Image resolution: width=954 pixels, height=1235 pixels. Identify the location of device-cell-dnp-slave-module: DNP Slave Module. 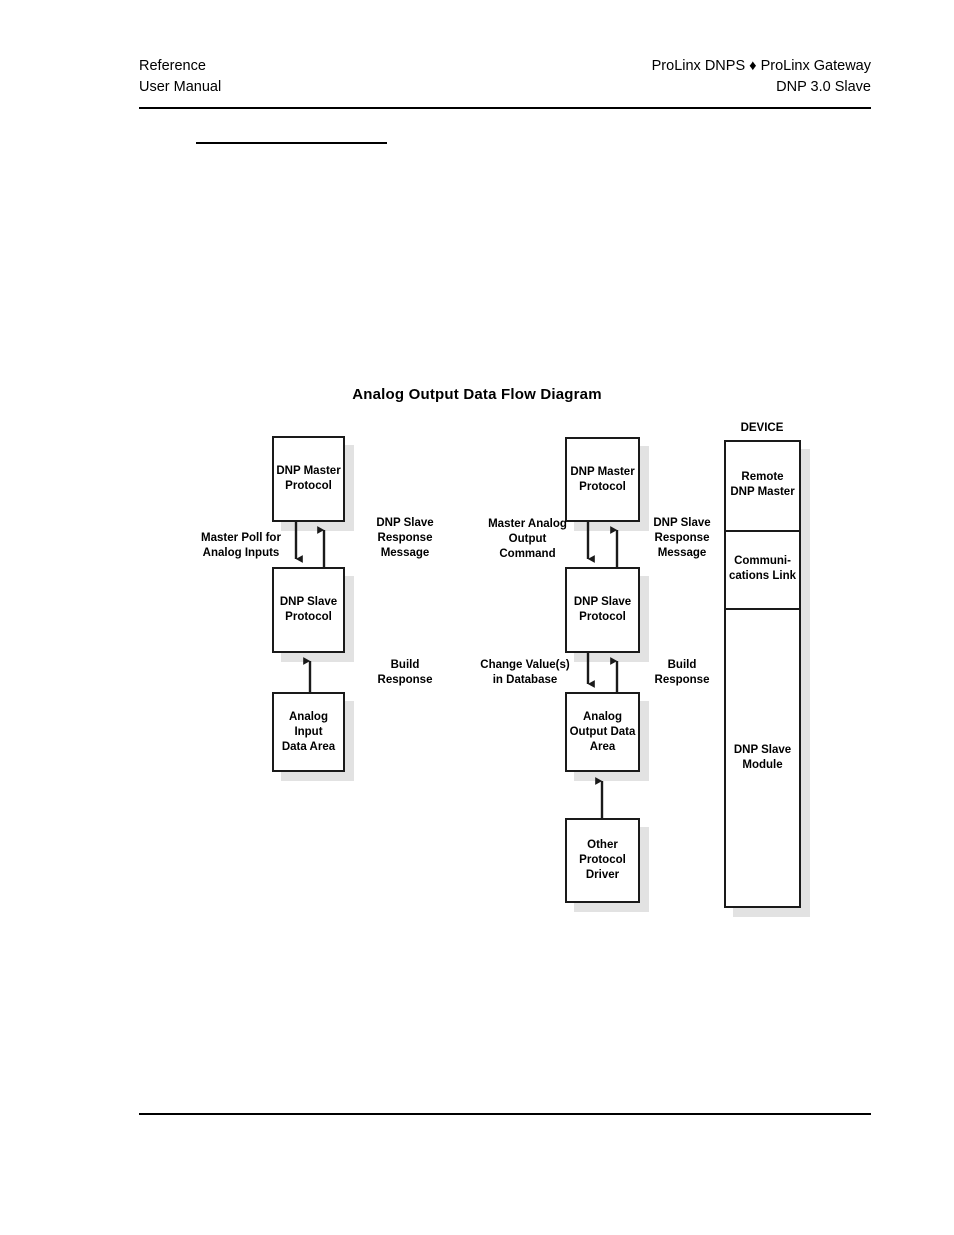
(762, 757).